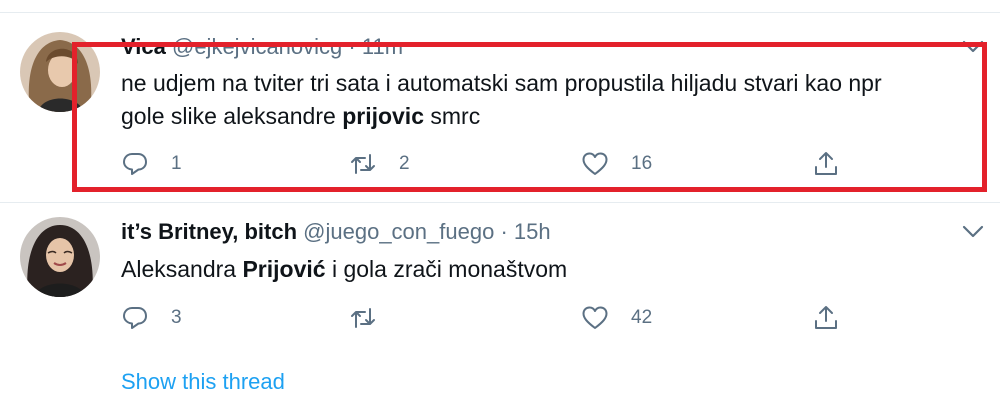 This screenshot has width=1000, height=407. I want to click on avatar-britney, so click(60, 257).